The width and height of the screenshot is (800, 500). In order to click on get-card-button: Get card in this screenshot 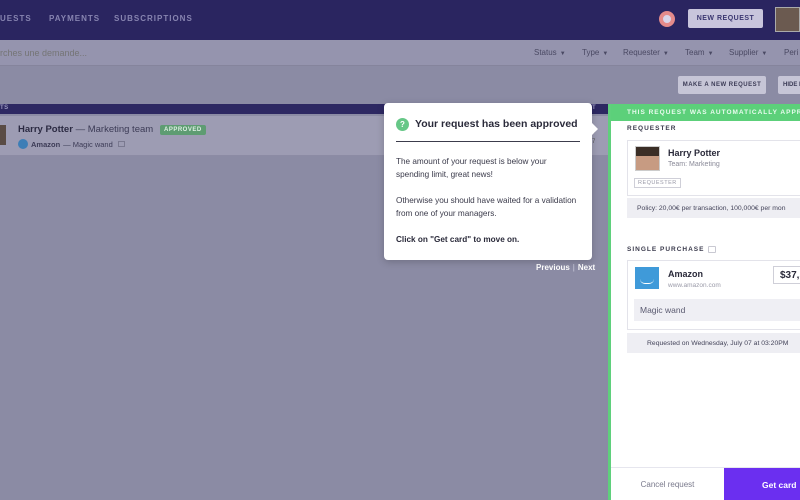, I will do `click(762, 484)`.